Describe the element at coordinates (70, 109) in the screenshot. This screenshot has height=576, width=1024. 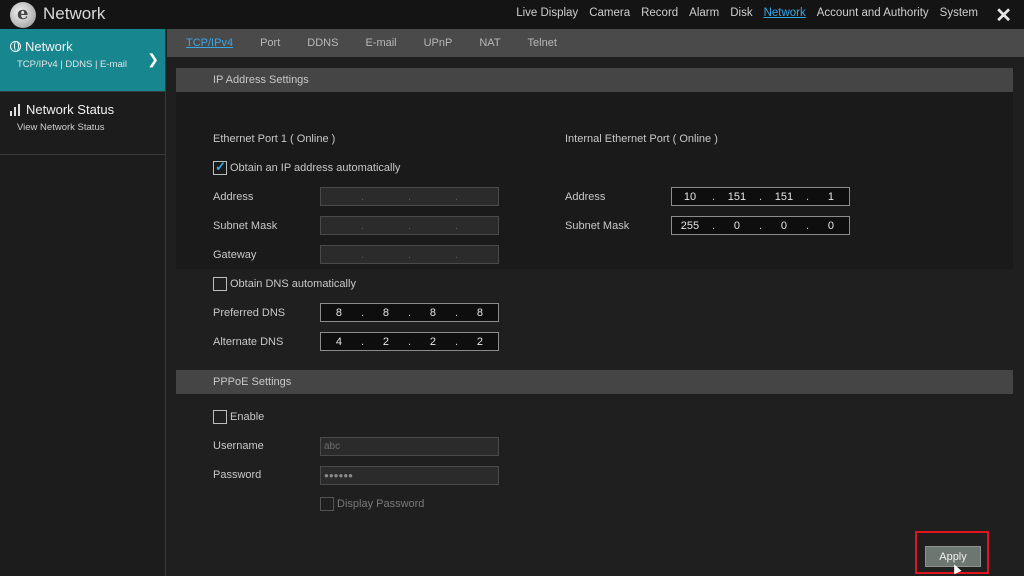
I see `sidebar-item-label: Network Status` at that location.